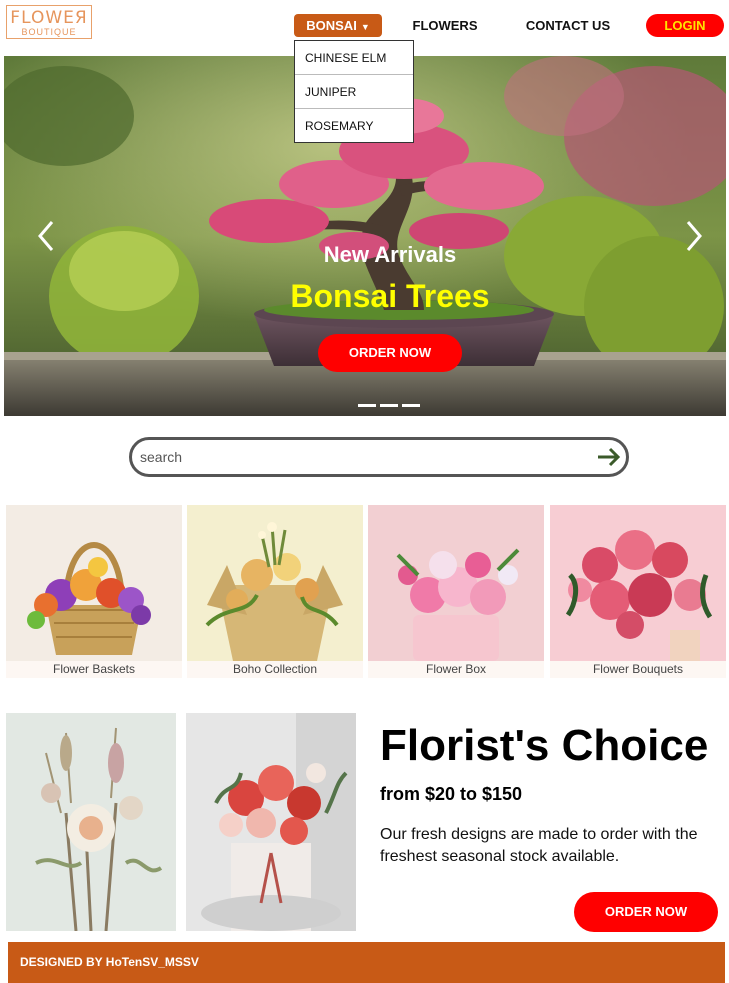 The image size is (729, 983). What do you see at coordinates (354, 126) in the screenshot?
I see `dropdown-item-rosemary: ROSEMARY` at bounding box center [354, 126].